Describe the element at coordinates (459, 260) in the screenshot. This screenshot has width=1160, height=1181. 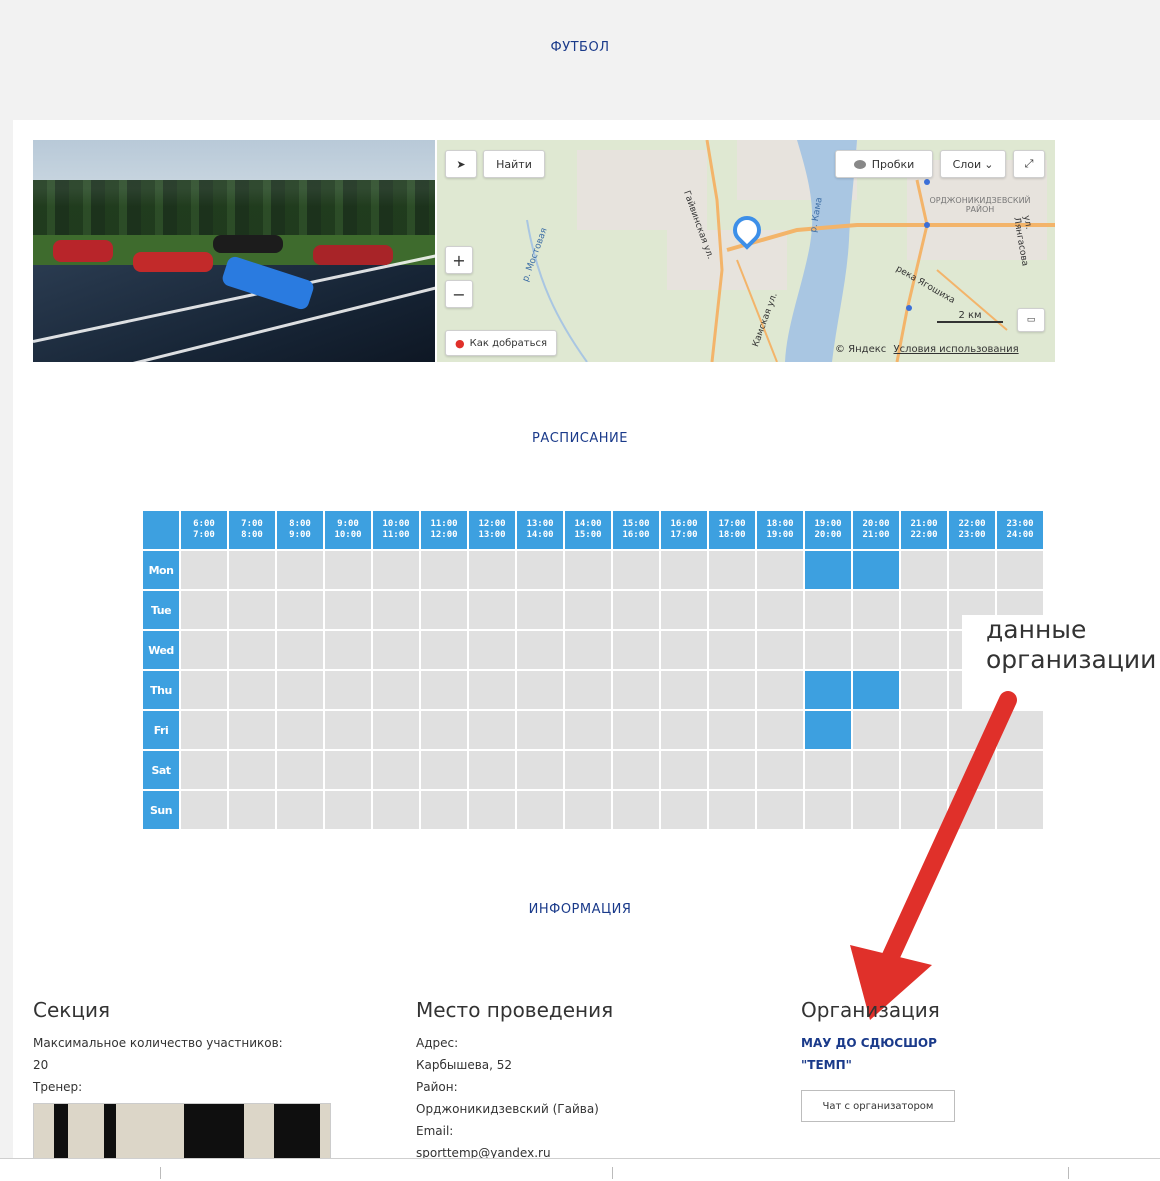
I see `zoom-in-button: +` at that location.